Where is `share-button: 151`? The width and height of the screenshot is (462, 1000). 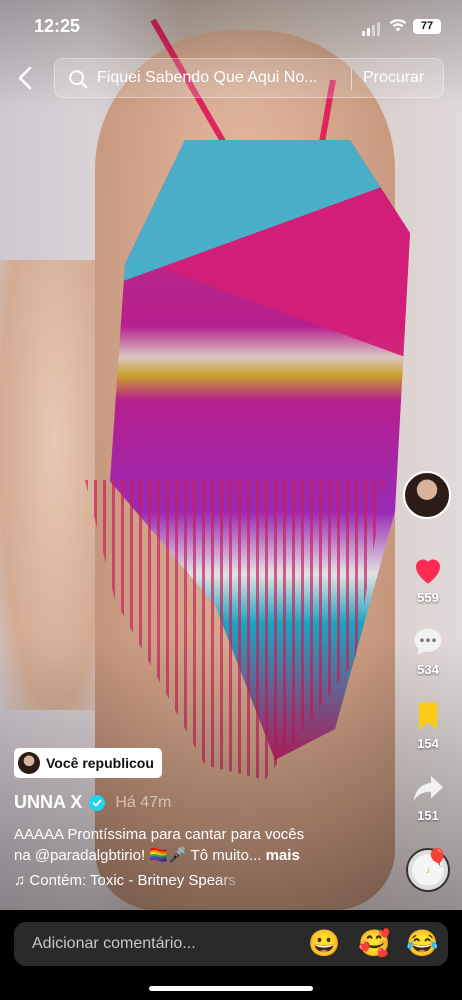 share-button: 151 is located at coordinates (428, 796).